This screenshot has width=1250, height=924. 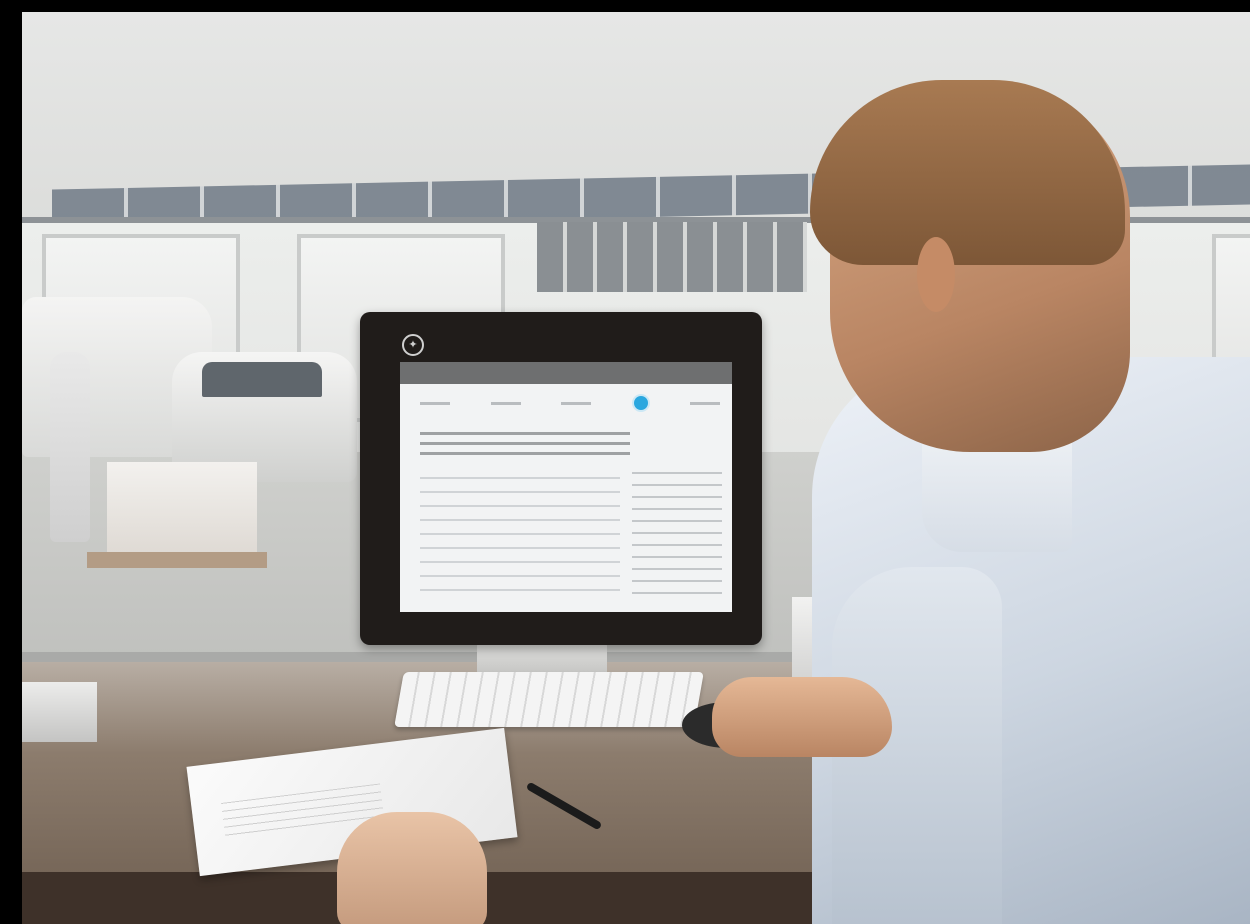 What do you see at coordinates (182, 509) in the screenshot?
I see `boxes-on-pallet` at bounding box center [182, 509].